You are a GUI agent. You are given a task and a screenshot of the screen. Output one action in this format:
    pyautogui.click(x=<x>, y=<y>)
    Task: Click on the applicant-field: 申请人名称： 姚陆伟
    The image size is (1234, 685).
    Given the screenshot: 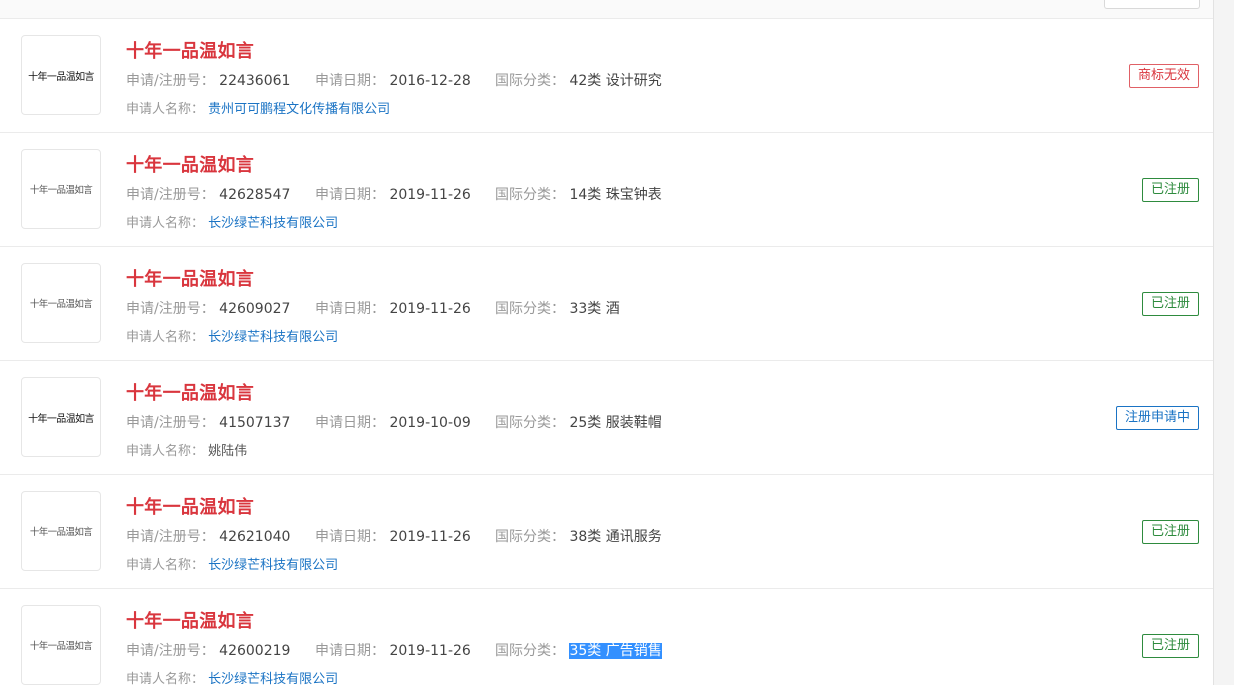 What is the action you would take?
    pyautogui.click(x=186, y=449)
    